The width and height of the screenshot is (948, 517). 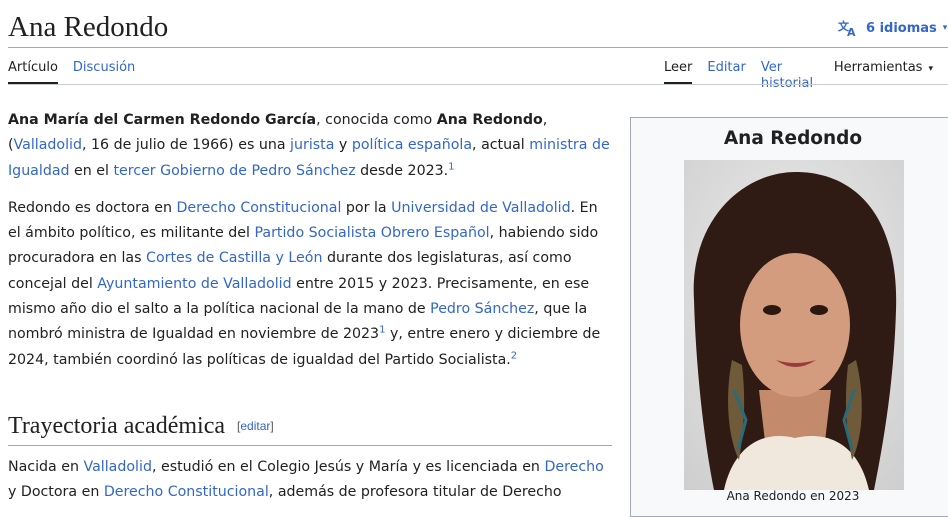 What do you see at coordinates (33, 72) in the screenshot?
I see `tab-article: Artículo` at bounding box center [33, 72].